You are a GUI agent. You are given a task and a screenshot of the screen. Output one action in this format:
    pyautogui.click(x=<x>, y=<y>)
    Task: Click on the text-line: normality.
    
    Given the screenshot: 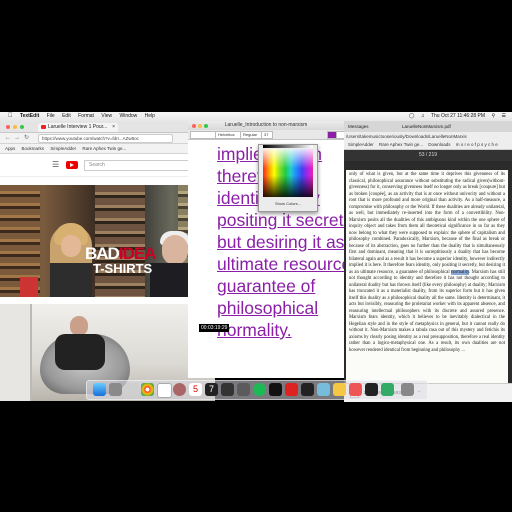 What is the action you would take?
    pyautogui.click(x=254, y=330)
    